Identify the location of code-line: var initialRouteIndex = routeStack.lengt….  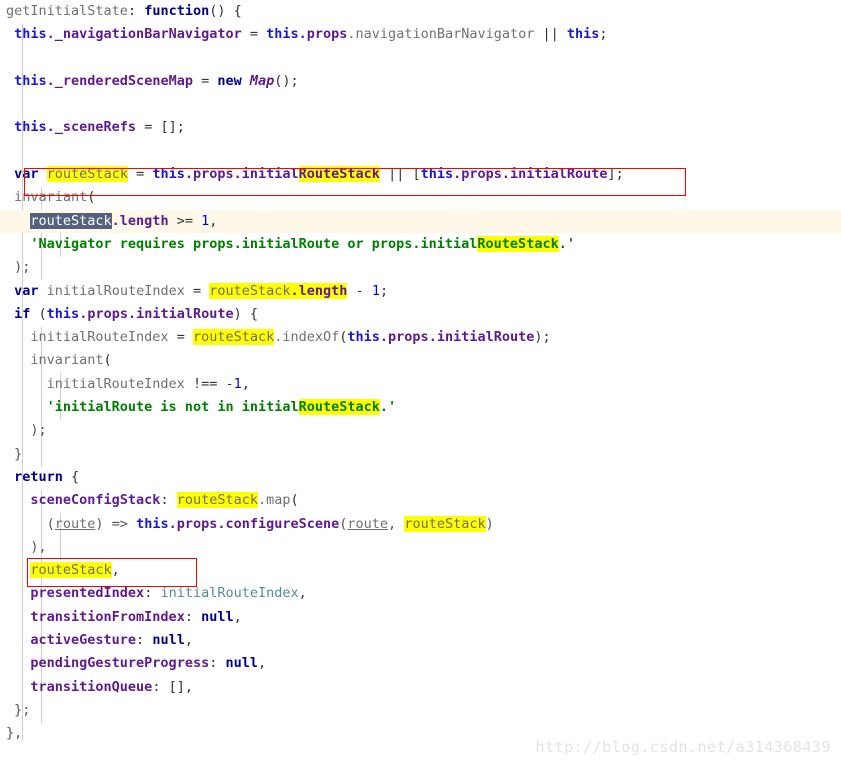
(420, 291).